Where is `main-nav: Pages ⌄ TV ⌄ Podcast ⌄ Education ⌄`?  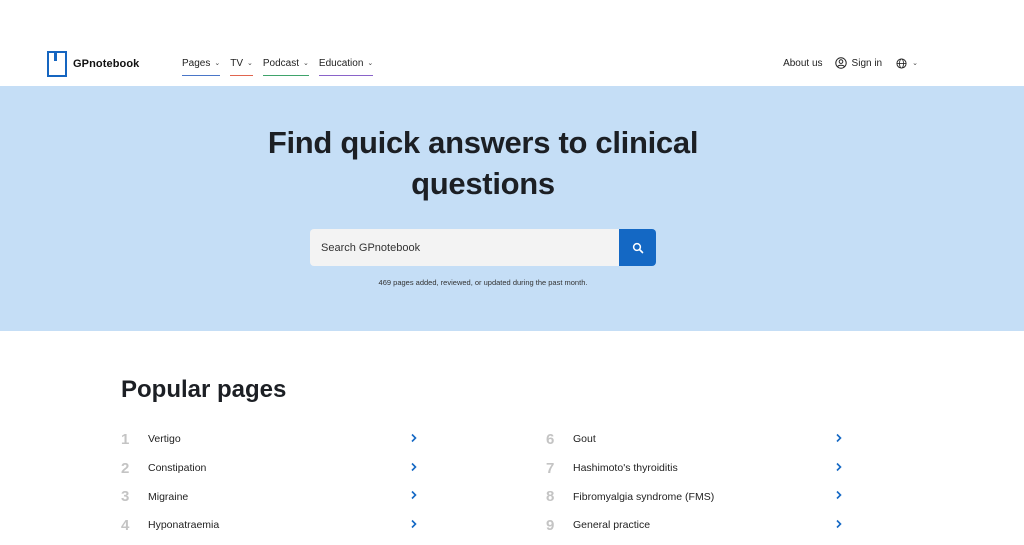 main-nav: Pages ⌄ TV ⌄ Podcast ⌄ Education ⌄ is located at coordinates (282, 66).